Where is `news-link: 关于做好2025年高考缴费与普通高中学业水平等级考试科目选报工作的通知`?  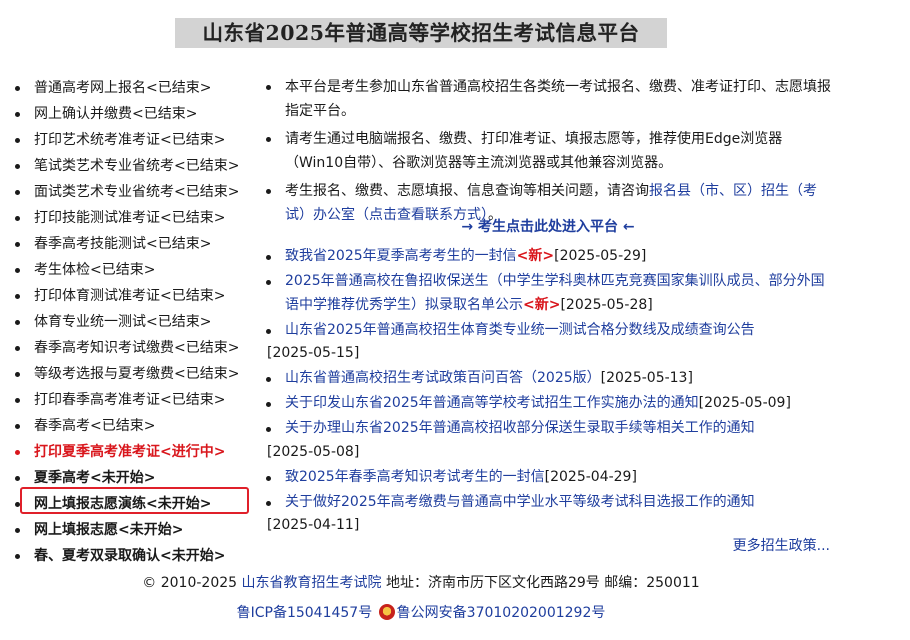
news-link: 关于做好2025年高考缴费与普通高中学业水平等级考试科目选报工作的通知 is located at coordinates (520, 502).